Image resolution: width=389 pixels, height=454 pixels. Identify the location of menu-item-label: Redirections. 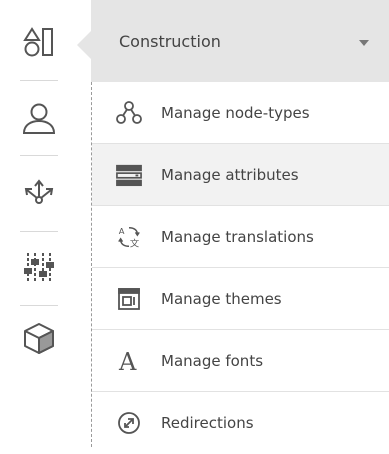
(207, 423).